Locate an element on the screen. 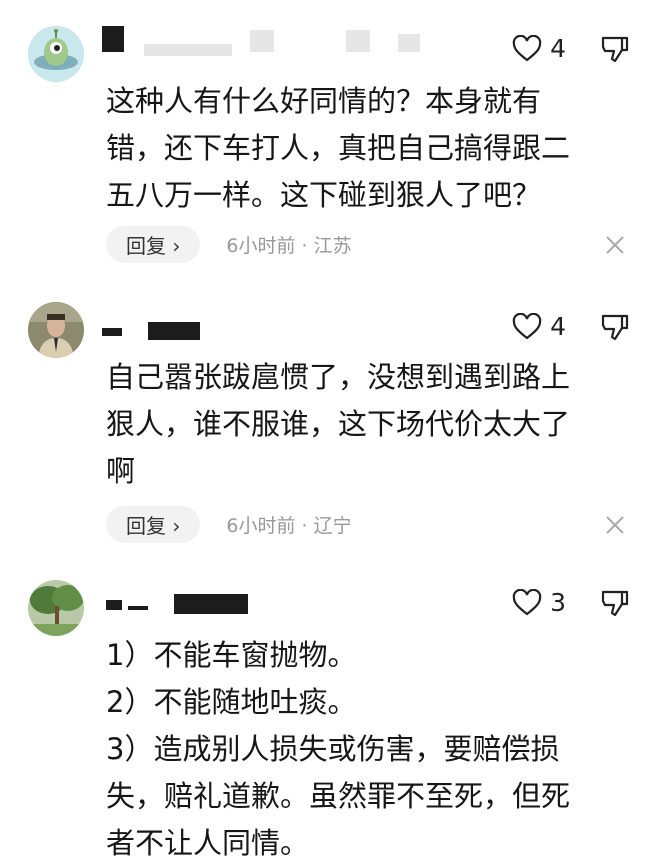 This screenshot has width=660, height=867. comment-text: 自己嚣张跋扈惯了，没想到遇到路上 狠人，谁不服谁，这下场代价太大了 啊 is located at coordinates (363, 424).